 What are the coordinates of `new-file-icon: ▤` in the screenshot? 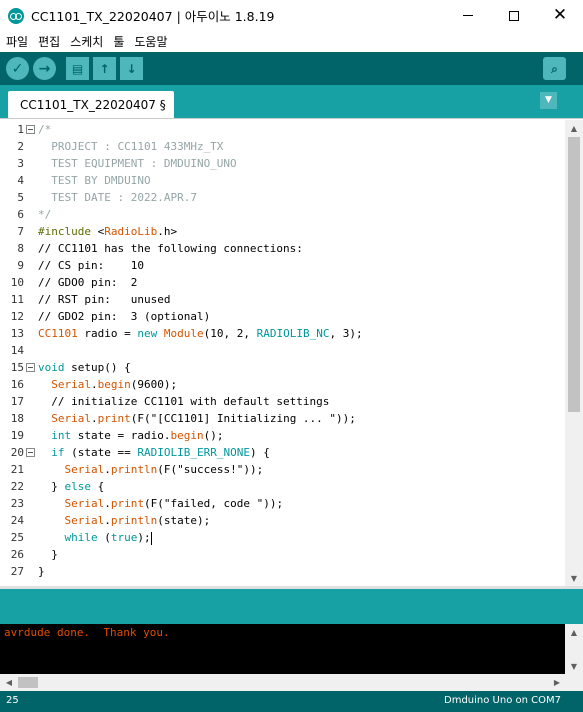 It's located at (77, 68).